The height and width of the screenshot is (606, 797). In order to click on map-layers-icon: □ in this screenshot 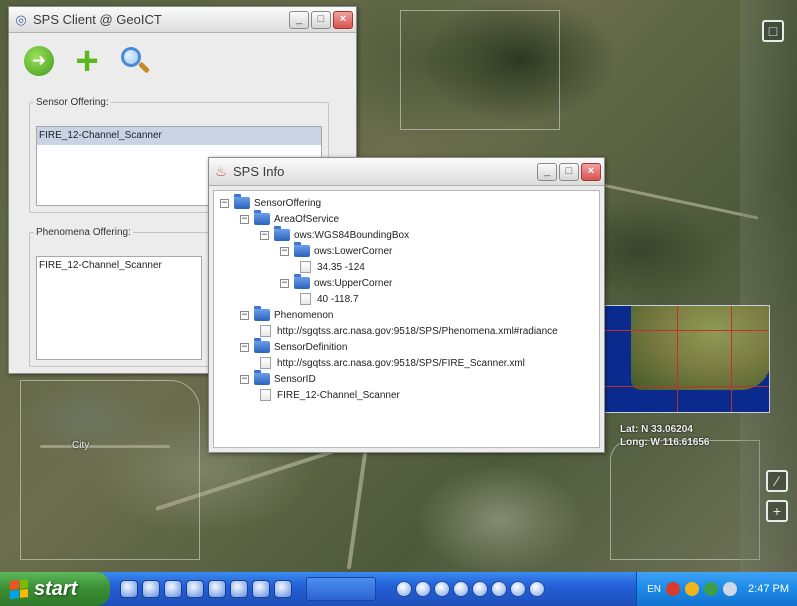, I will do `click(773, 31)`.